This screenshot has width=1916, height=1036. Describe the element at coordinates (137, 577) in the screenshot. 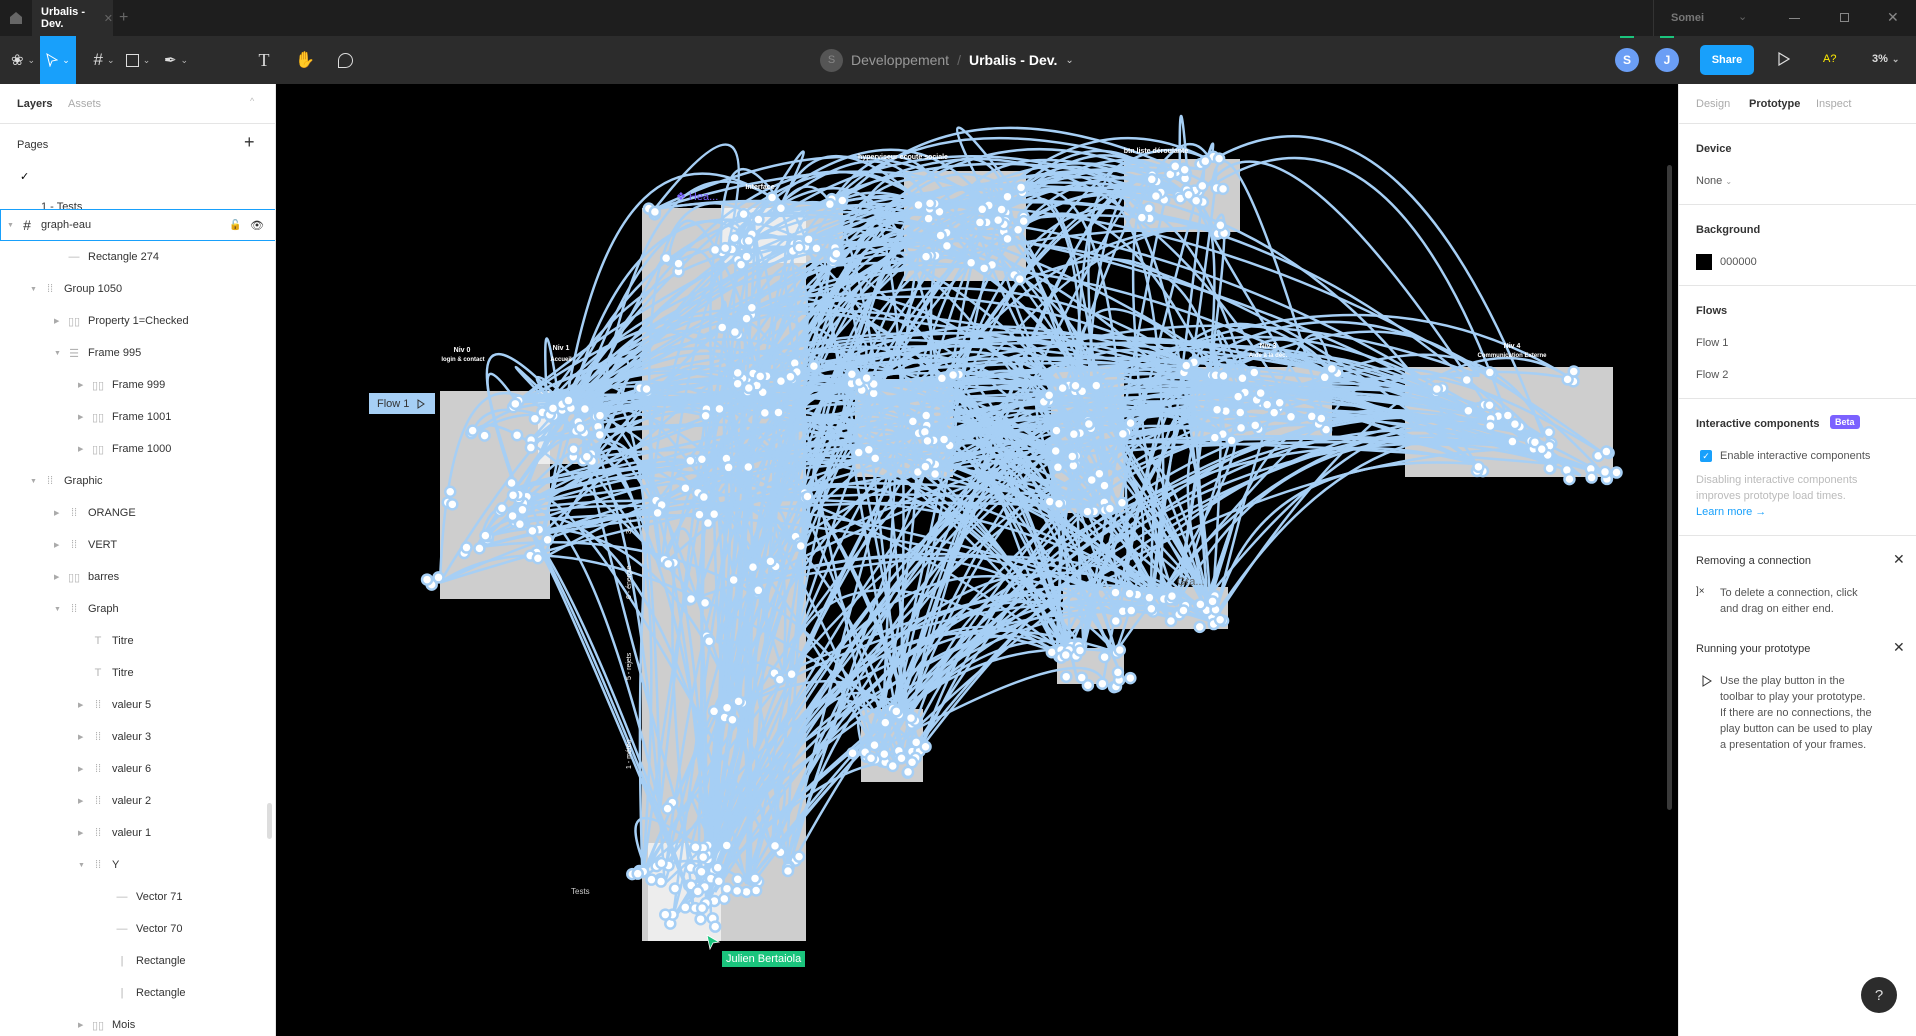

I see `layer-row: ▶ ▯▯ barres` at that location.